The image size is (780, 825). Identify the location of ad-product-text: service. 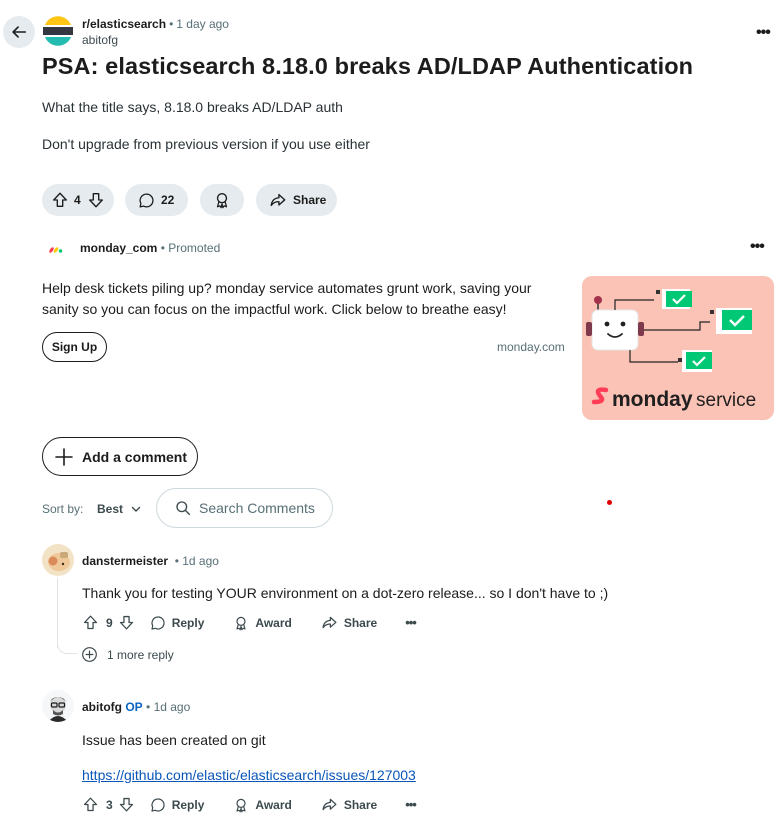
(726, 400).